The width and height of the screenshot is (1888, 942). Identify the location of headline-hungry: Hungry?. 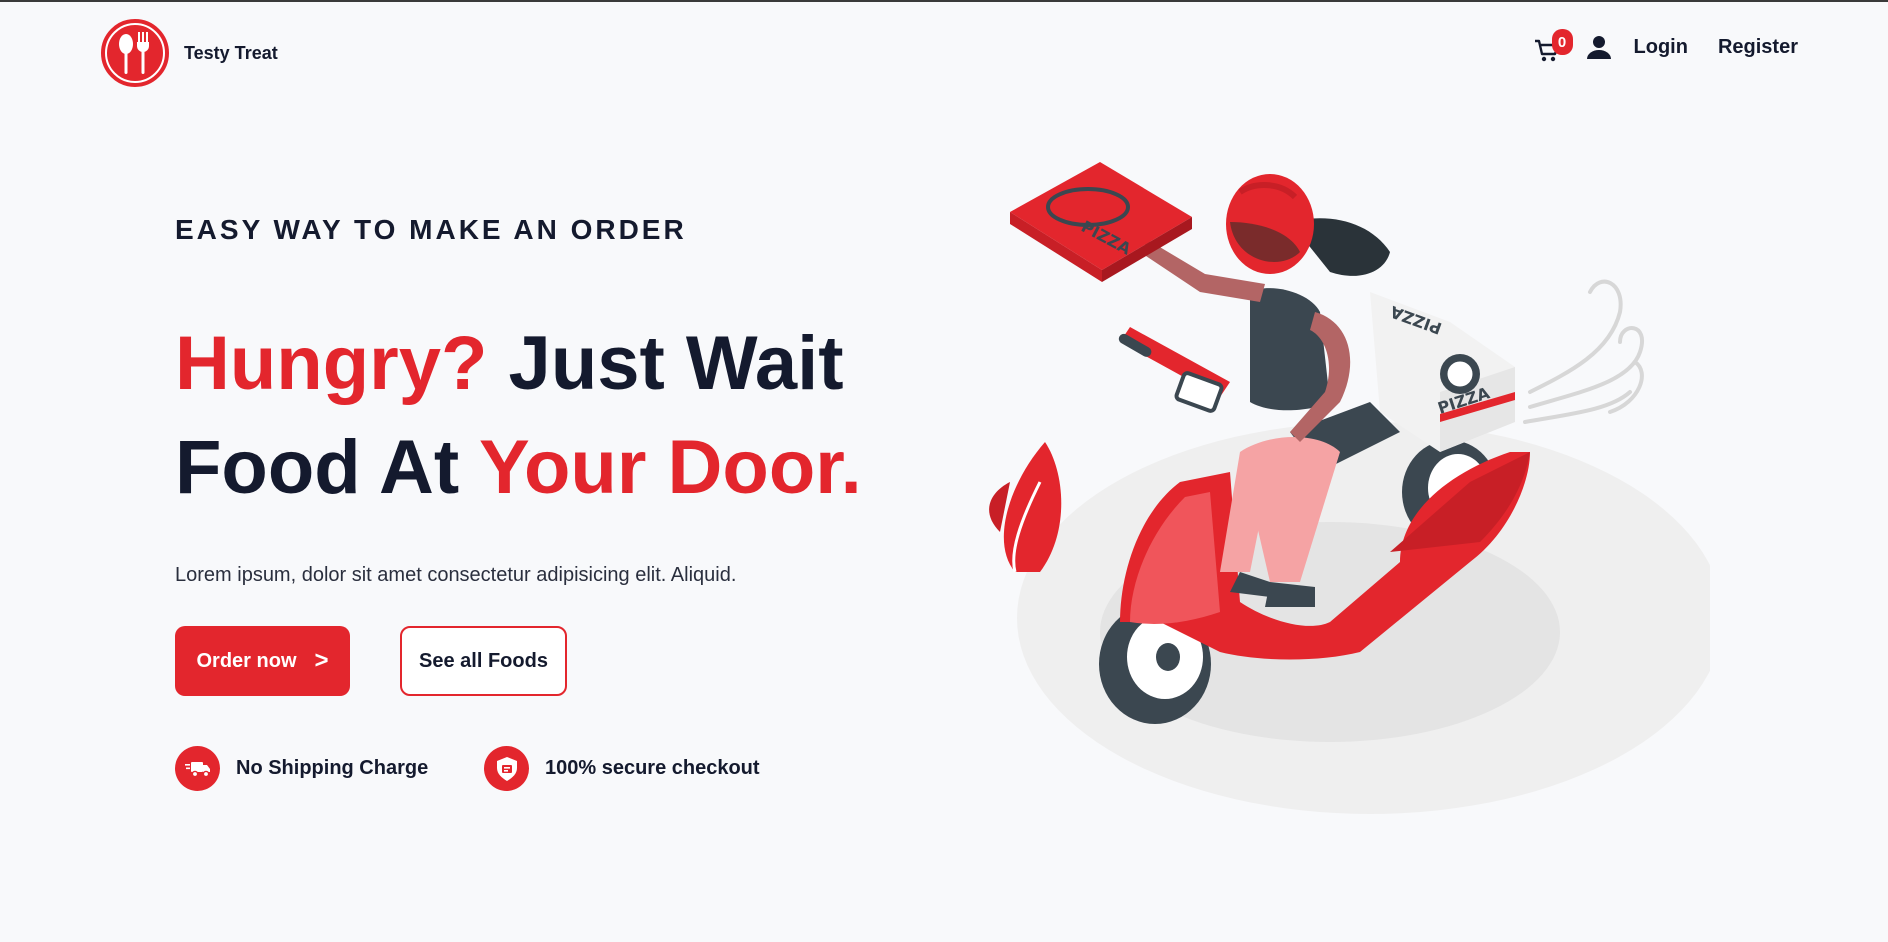
(331, 363).